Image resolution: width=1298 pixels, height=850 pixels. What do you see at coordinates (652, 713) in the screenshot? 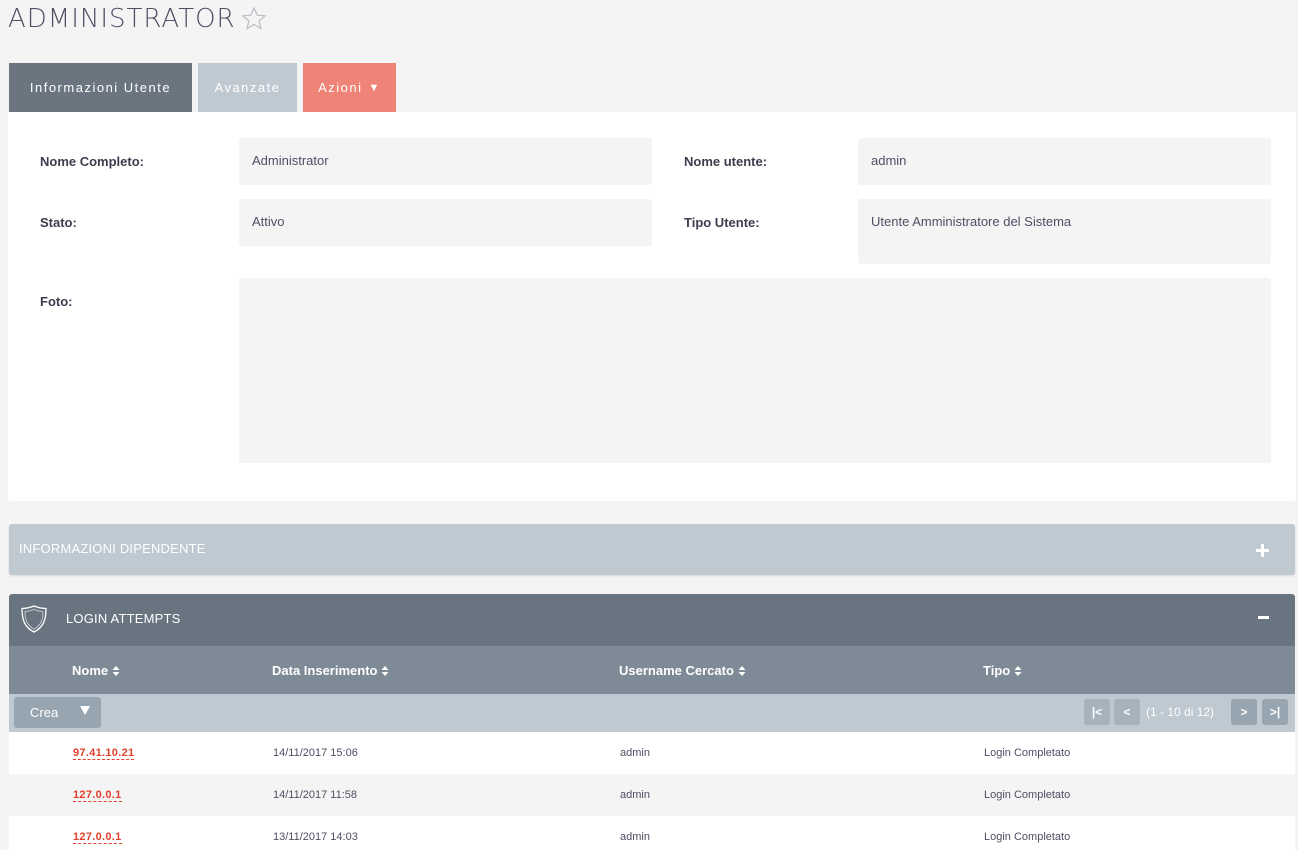
I see `subpanel-toolbar: Crea |< < (1 - 10 di 12) > >|` at bounding box center [652, 713].